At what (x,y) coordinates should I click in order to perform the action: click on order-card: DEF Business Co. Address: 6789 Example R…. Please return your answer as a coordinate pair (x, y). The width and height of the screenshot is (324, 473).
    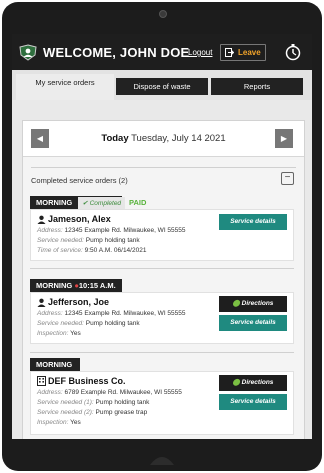
    Looking at the image, I should click on (162, 403).